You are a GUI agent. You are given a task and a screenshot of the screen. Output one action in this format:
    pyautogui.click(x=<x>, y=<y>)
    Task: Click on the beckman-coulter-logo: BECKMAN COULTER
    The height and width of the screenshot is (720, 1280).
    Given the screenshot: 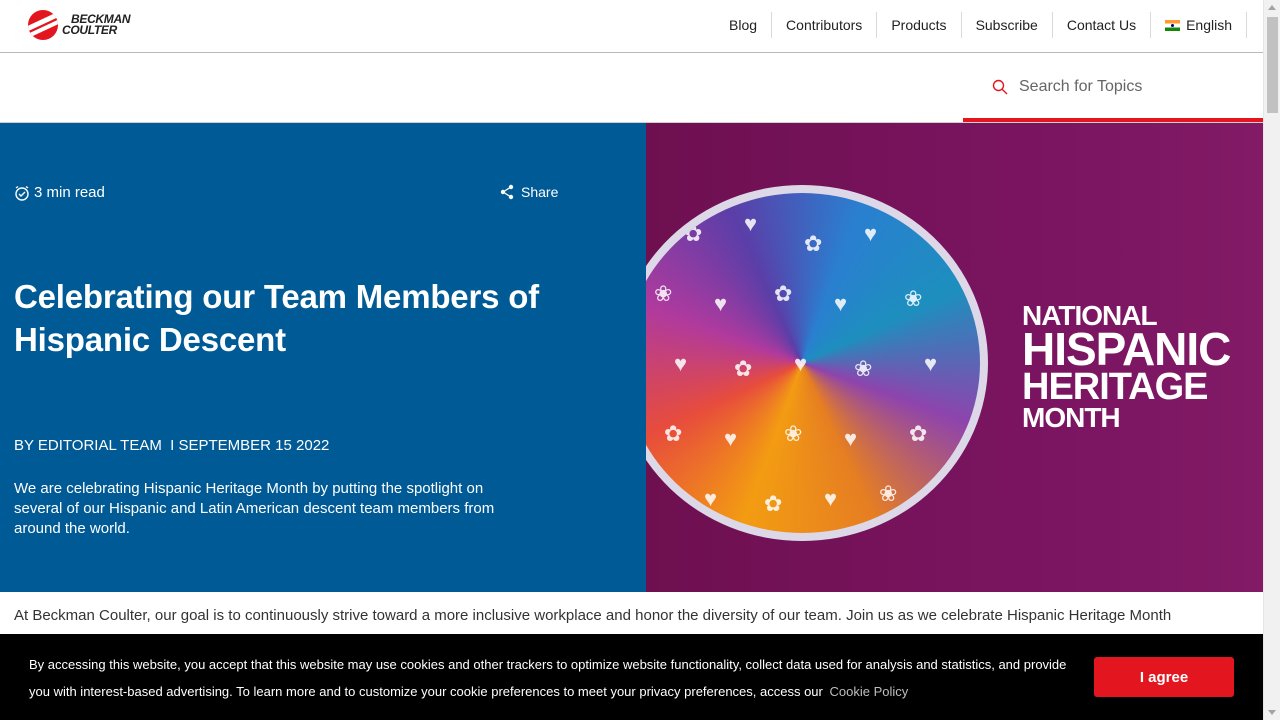 What is the action you would take?
    pyautogui.click(x=79, y=25)
    